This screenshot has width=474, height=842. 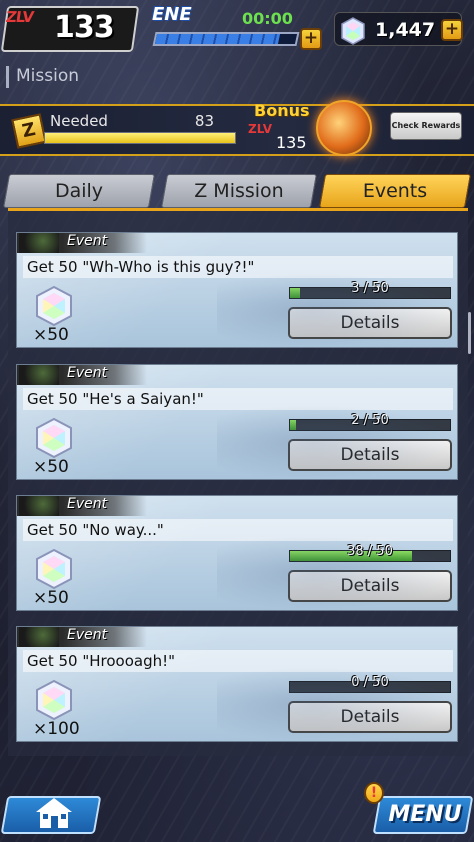 What do you see at coordinates (29, 131) in the screenshot?
I see `z-badge-icon: Z` at bounding box center [29, 131].